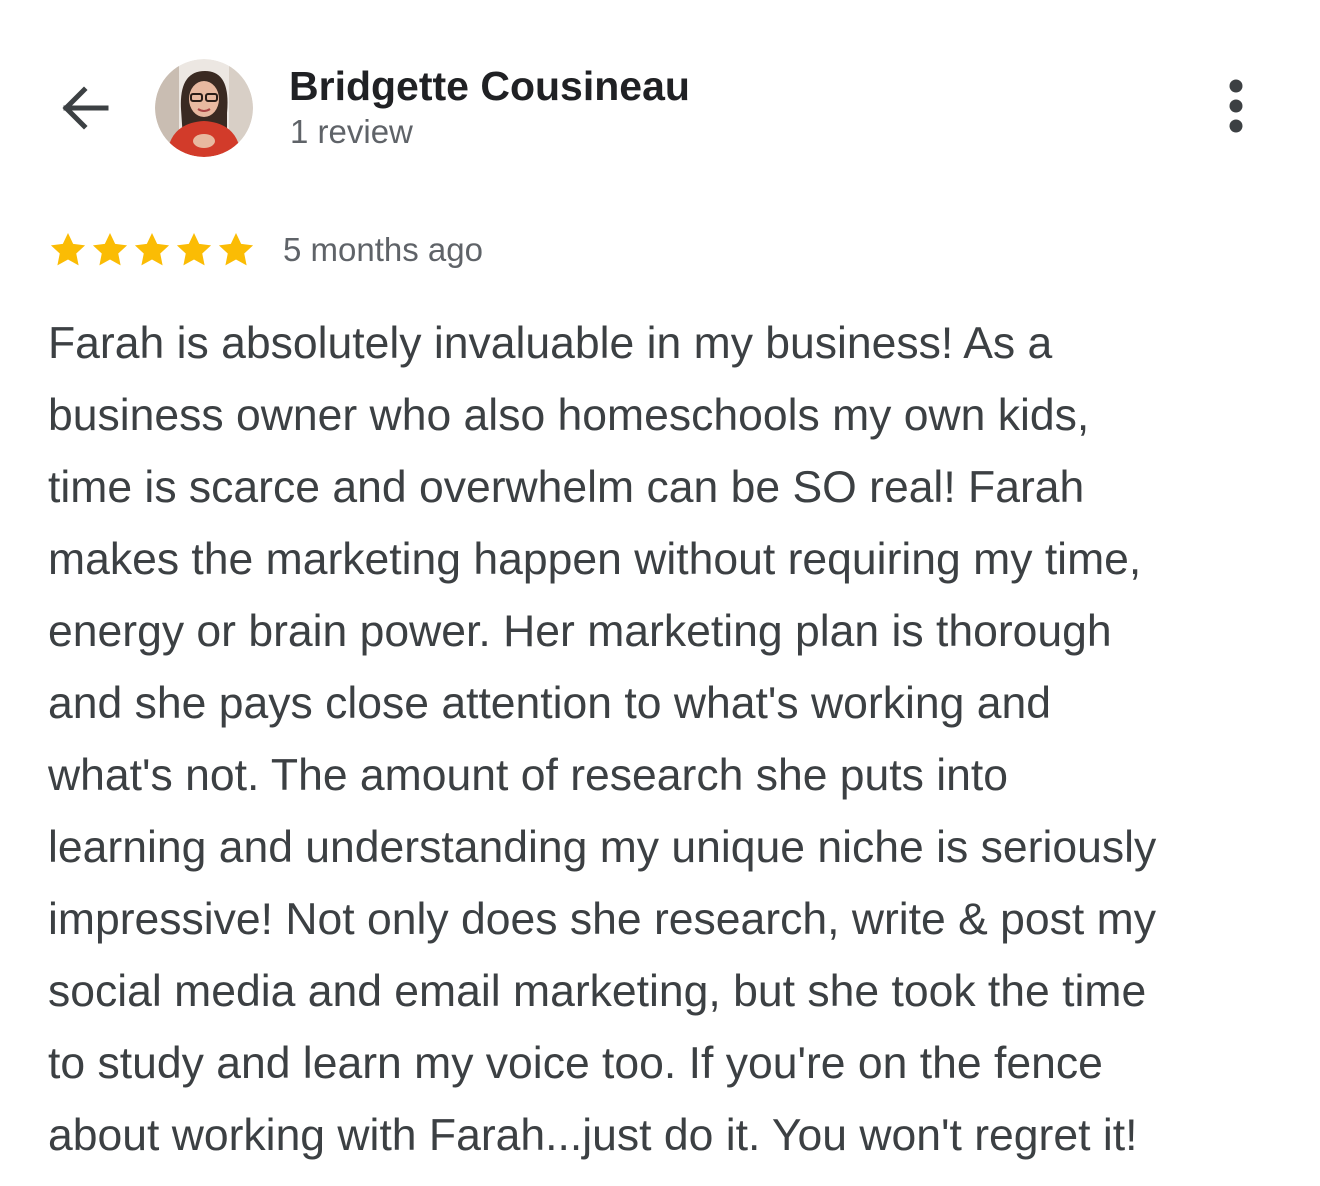 The width and height of the screenshot is (1320, 1186). I want to click on rating-row: 5 months ago, so click(265, 250).